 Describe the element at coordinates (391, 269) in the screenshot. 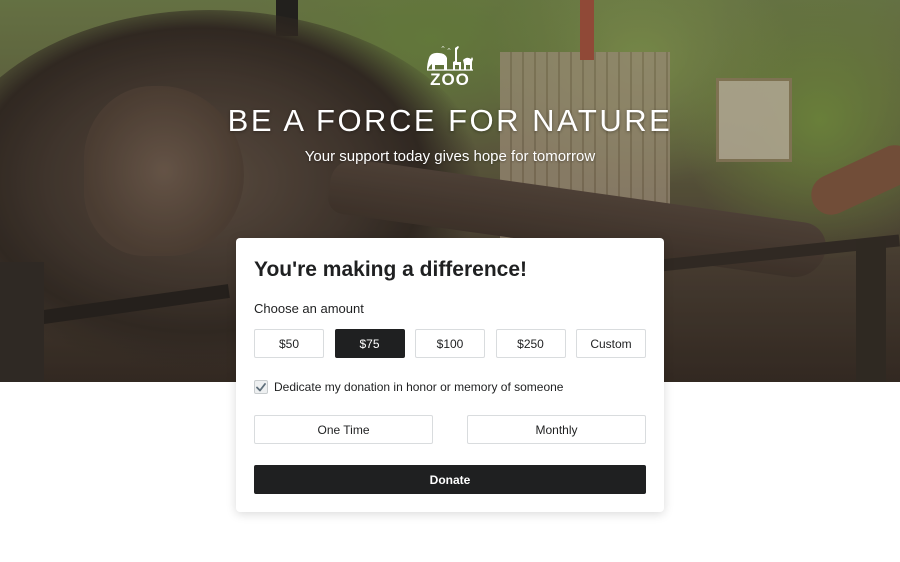

I see `form-title: You're making a difference!` at that location.